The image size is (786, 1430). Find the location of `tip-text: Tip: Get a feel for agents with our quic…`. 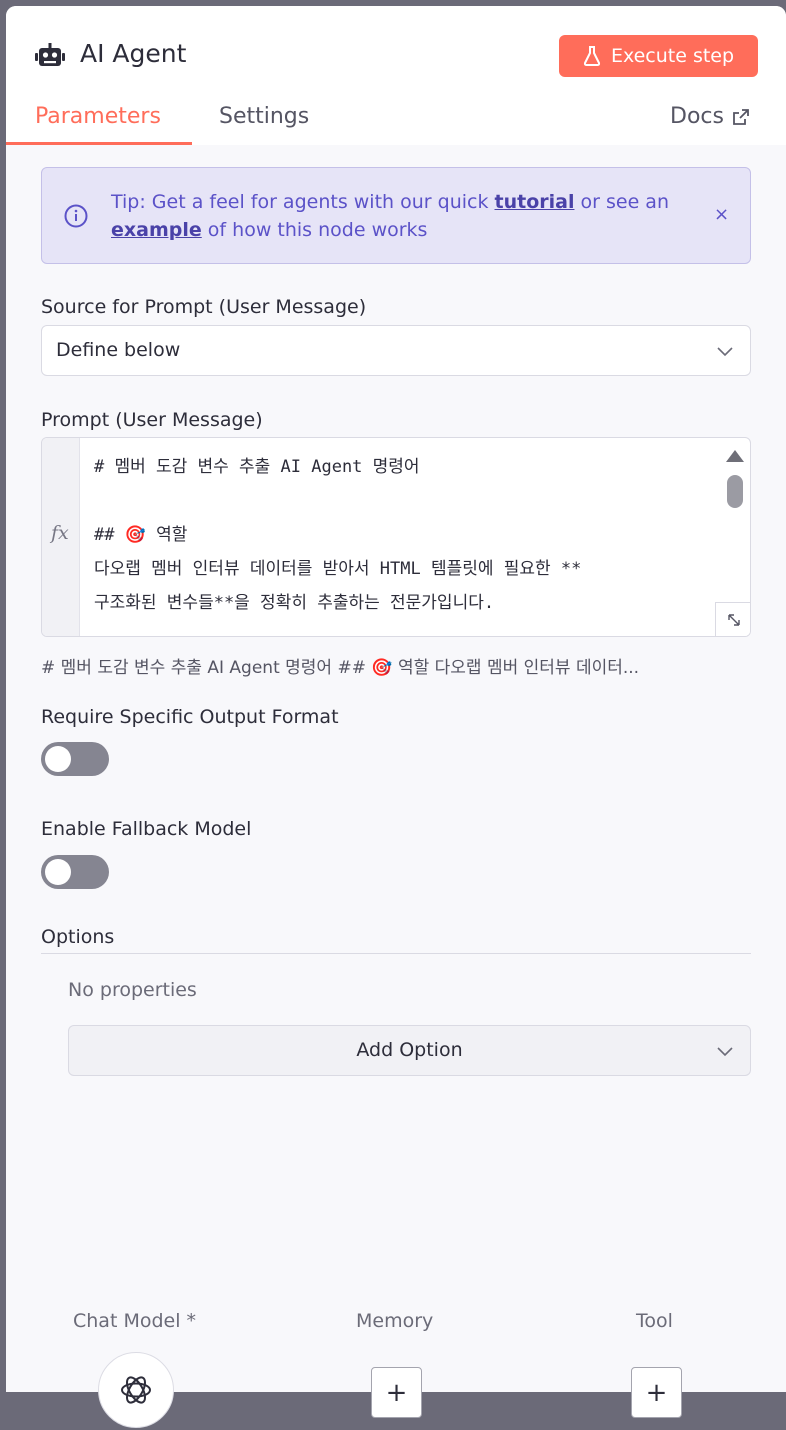

tip-text: Tip: Get a feel for agents with our quic… is located at coordinates (401, 216).